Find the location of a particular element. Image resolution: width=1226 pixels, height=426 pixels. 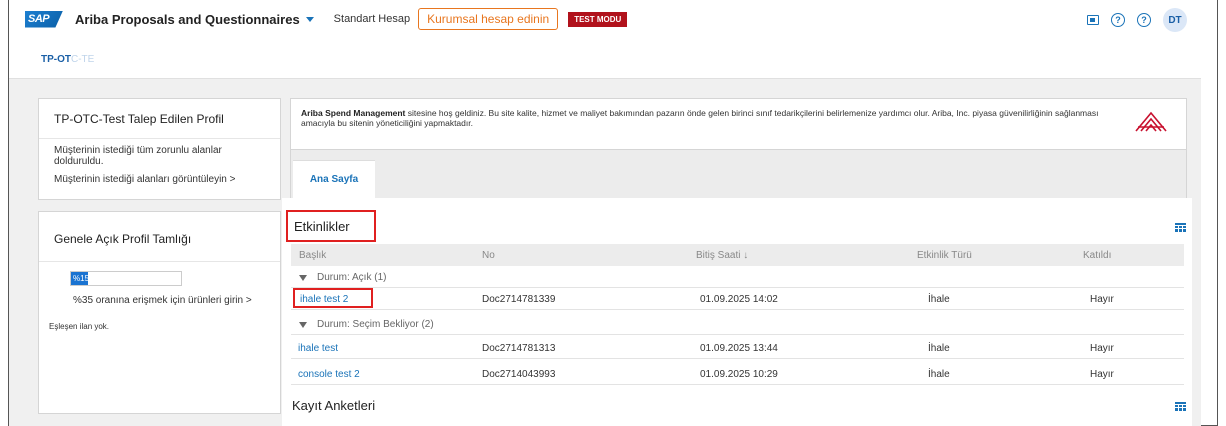

event-title-link: ihale test is located at coordinates (318, 348).